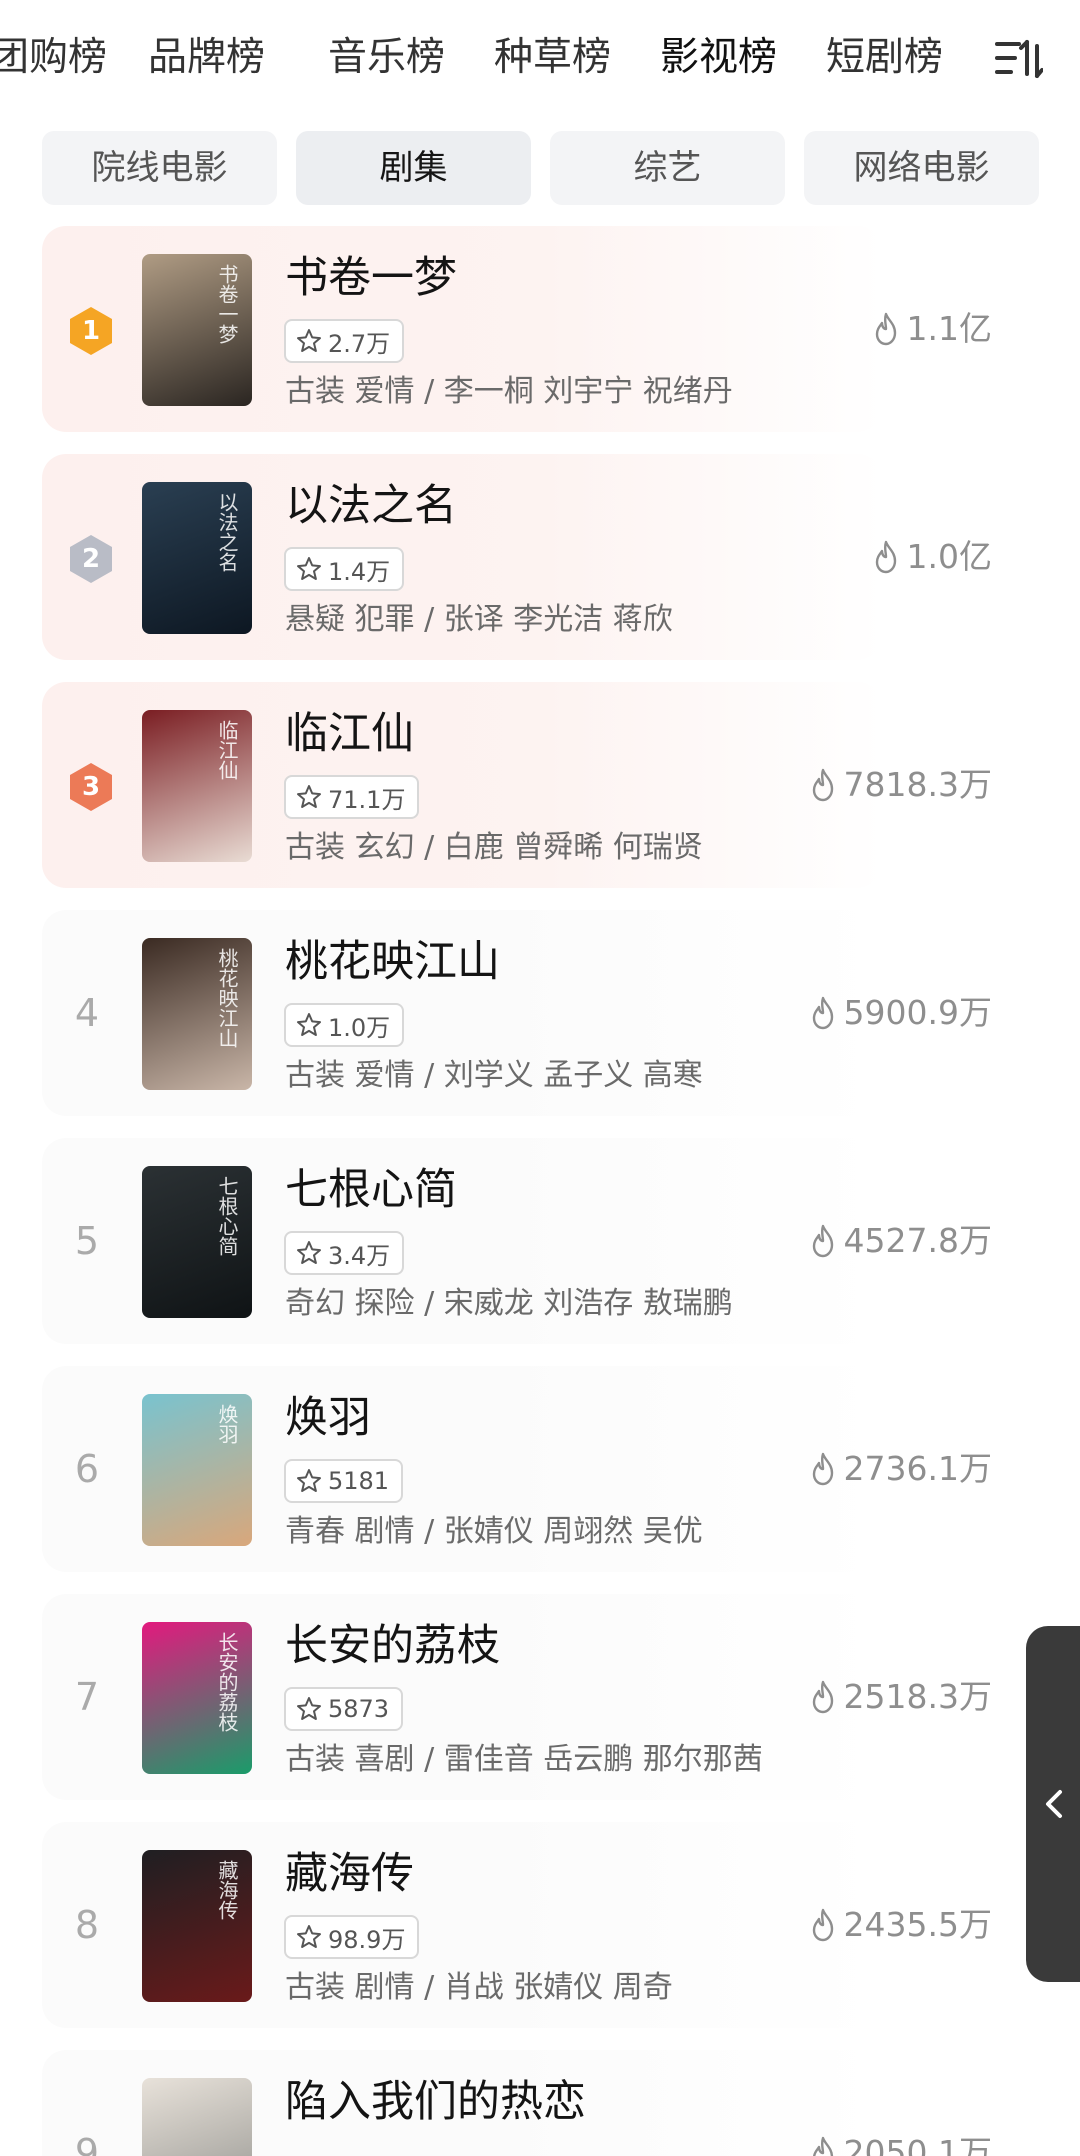  I want to click on heat-score: 7818.3万, so click(900, 785).